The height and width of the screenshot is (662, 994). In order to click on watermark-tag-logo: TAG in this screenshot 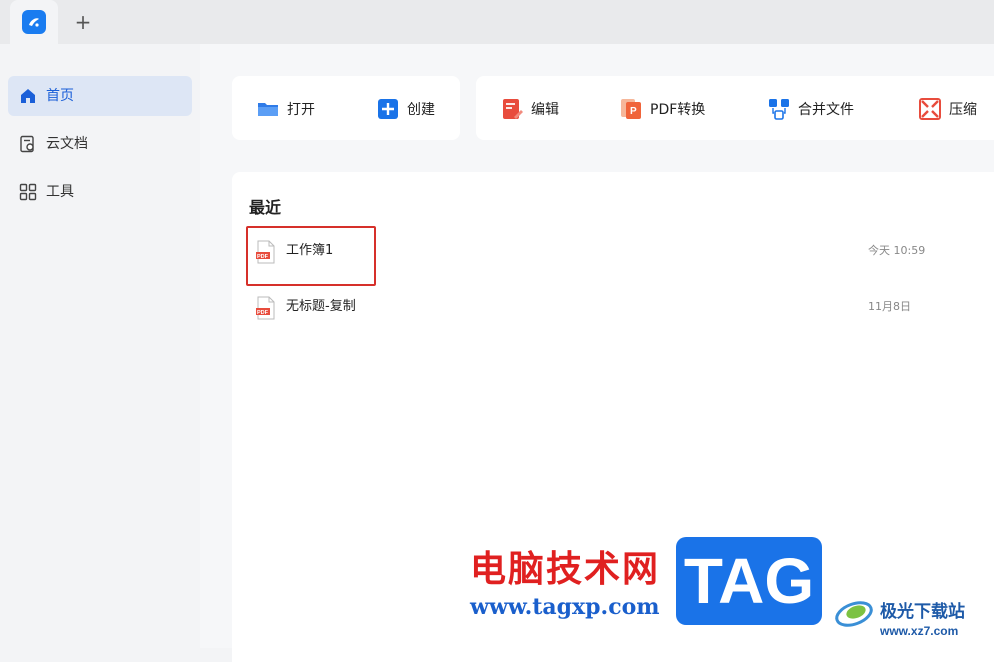, I will do `click(749, 581)`.